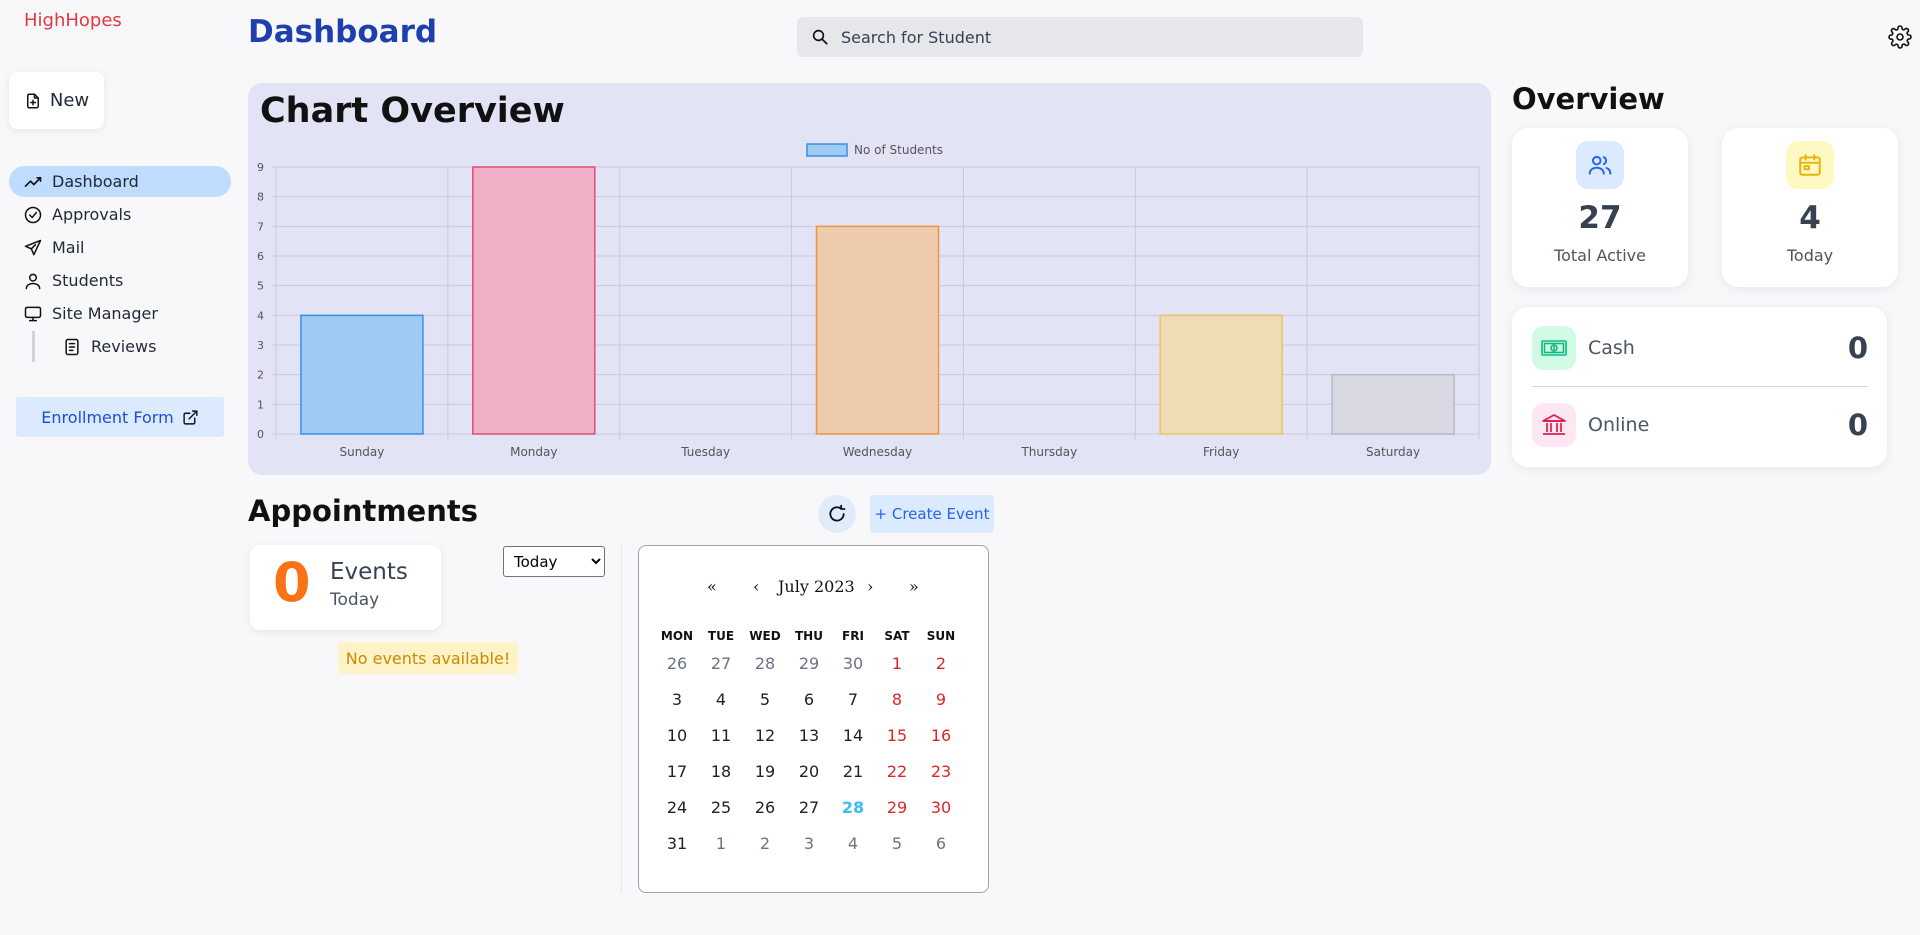  Describe the element at coordinates (721, 664) in the screenshot. I see `calendar-day-other-month: 27` at that location.